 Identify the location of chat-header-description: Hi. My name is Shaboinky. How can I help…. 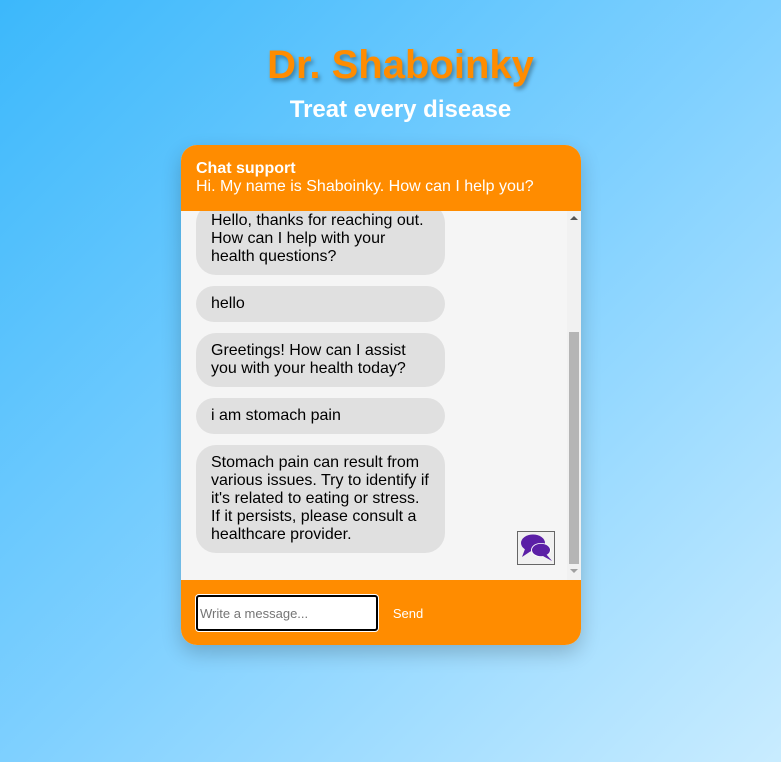
(365, 186).